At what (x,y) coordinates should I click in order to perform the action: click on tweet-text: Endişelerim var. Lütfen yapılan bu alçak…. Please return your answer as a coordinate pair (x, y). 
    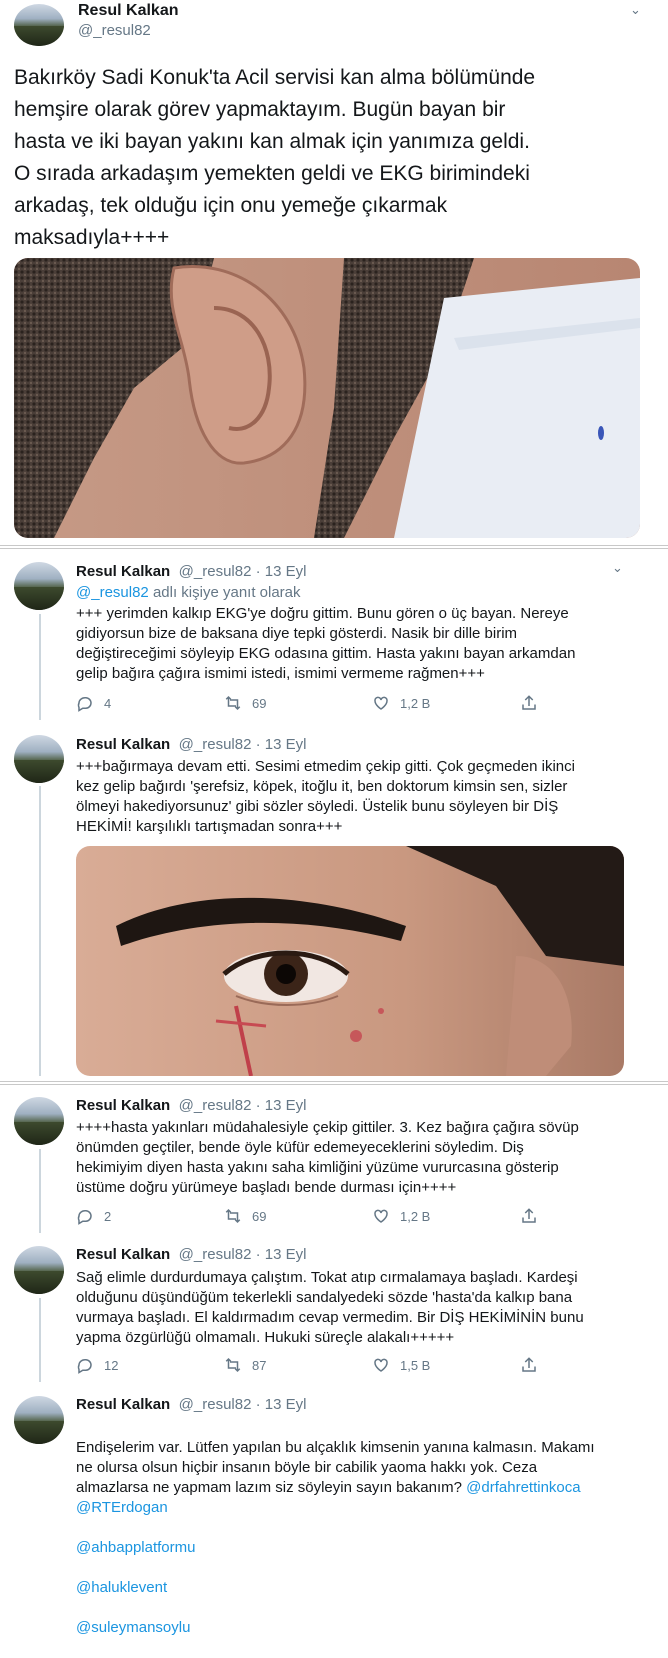
    Looking at the image, I should click on (366, 1538).